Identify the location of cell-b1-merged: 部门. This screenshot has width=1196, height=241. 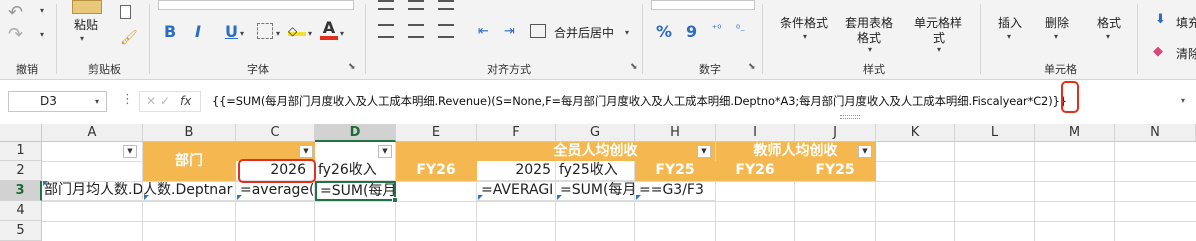
(189, 161).